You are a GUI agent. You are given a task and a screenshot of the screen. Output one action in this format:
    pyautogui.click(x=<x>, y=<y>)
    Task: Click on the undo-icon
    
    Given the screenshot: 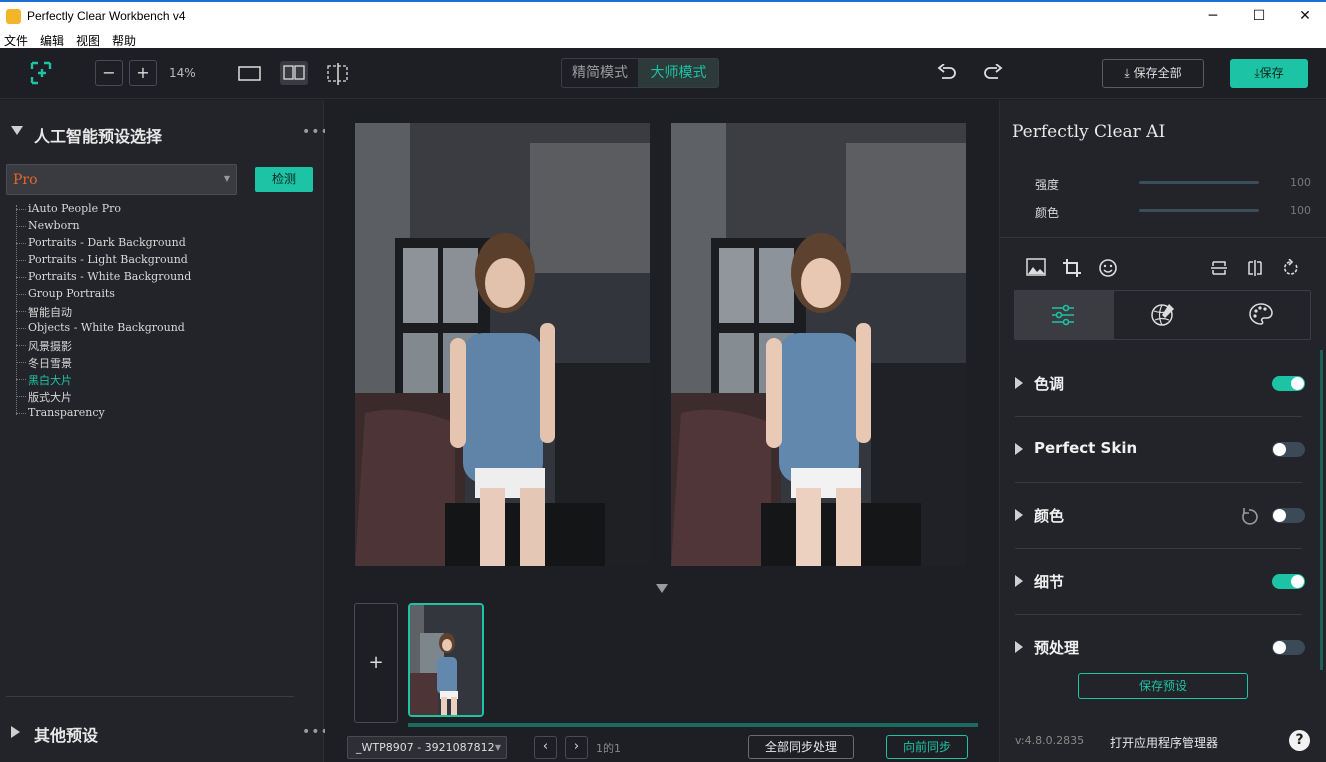 What is the action you would take?
    pyautogui.click(x=947, y=73)
    